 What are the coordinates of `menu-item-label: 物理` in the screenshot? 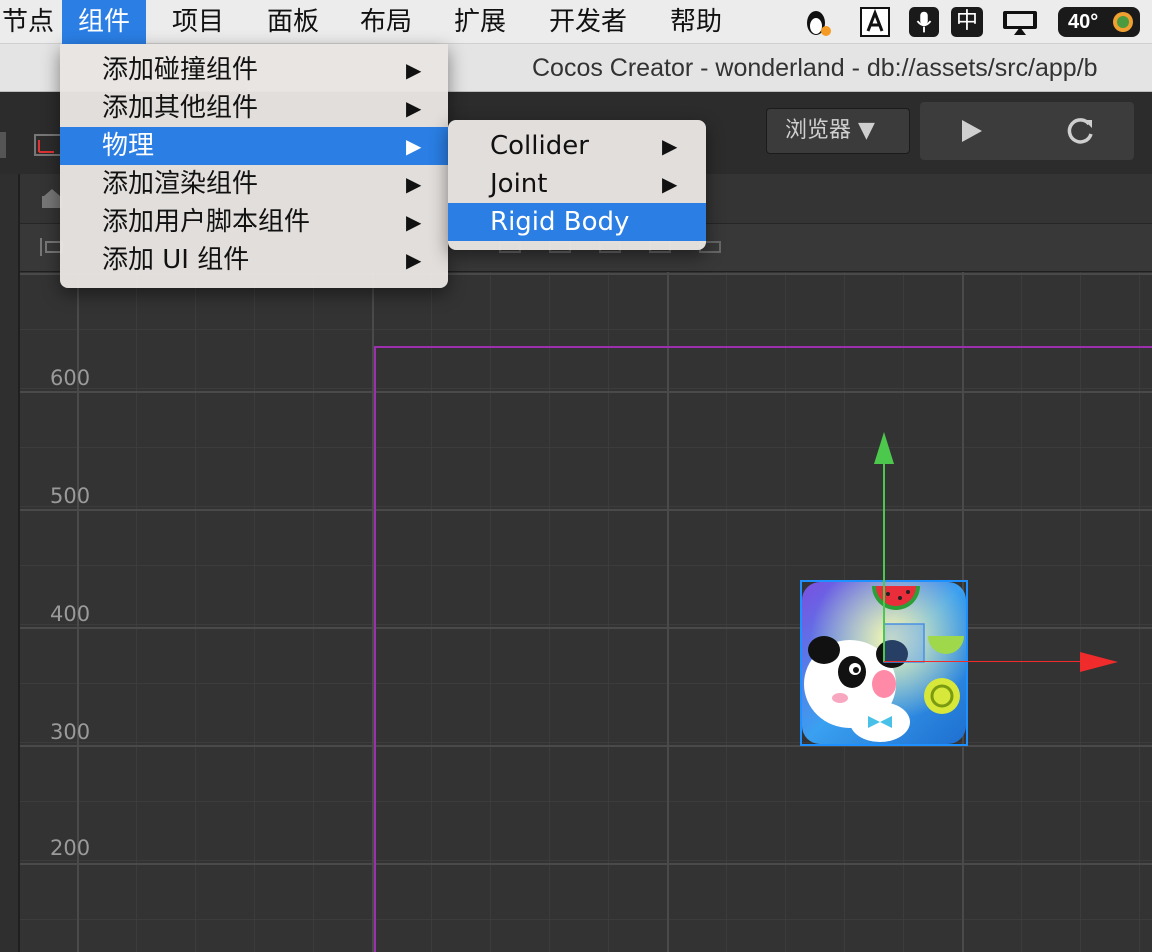 It's located at (128, 146).